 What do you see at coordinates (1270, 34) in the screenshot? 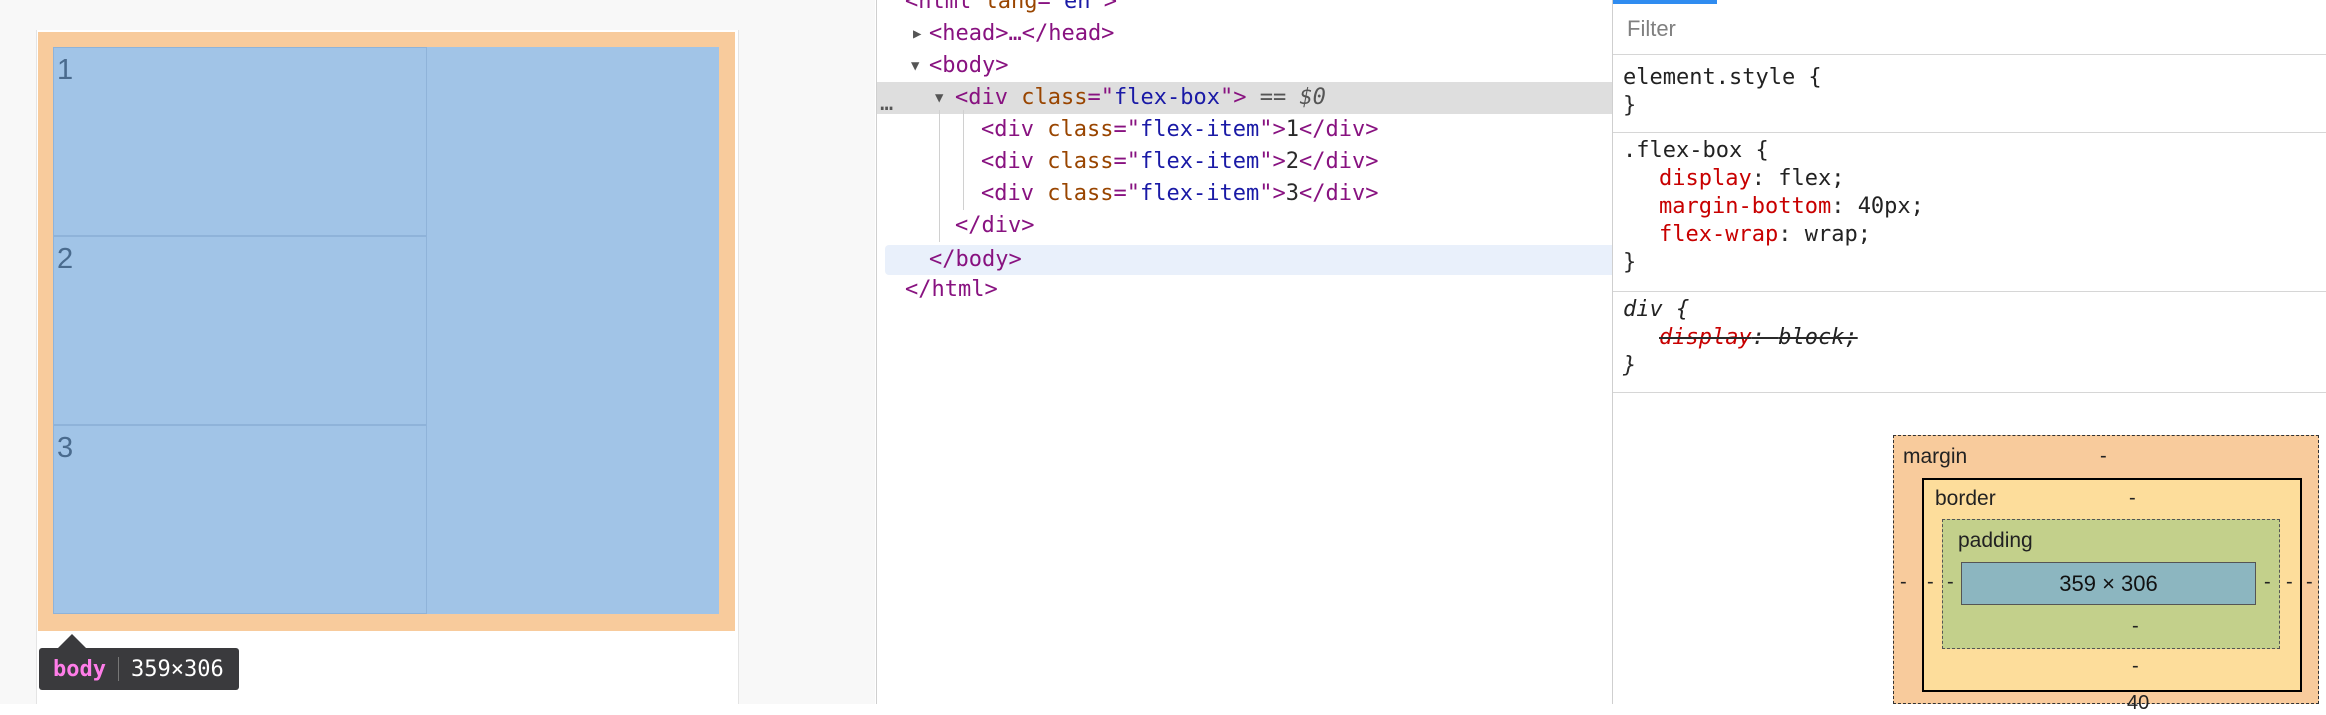
I see `dom-node-head: <head>…</head>` at bounding box center [1270, 34].